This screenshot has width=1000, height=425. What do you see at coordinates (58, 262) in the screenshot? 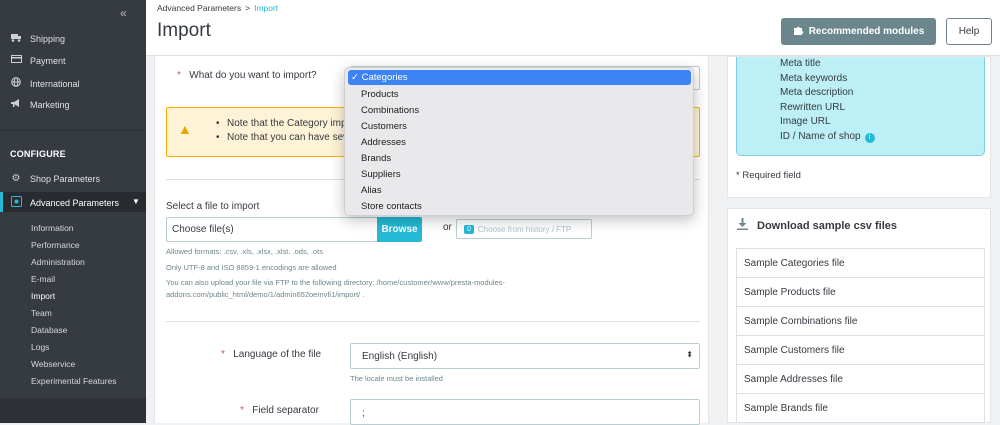
I see `sidebar-subitem-administration: Administration` at bounding box center [58, 262].